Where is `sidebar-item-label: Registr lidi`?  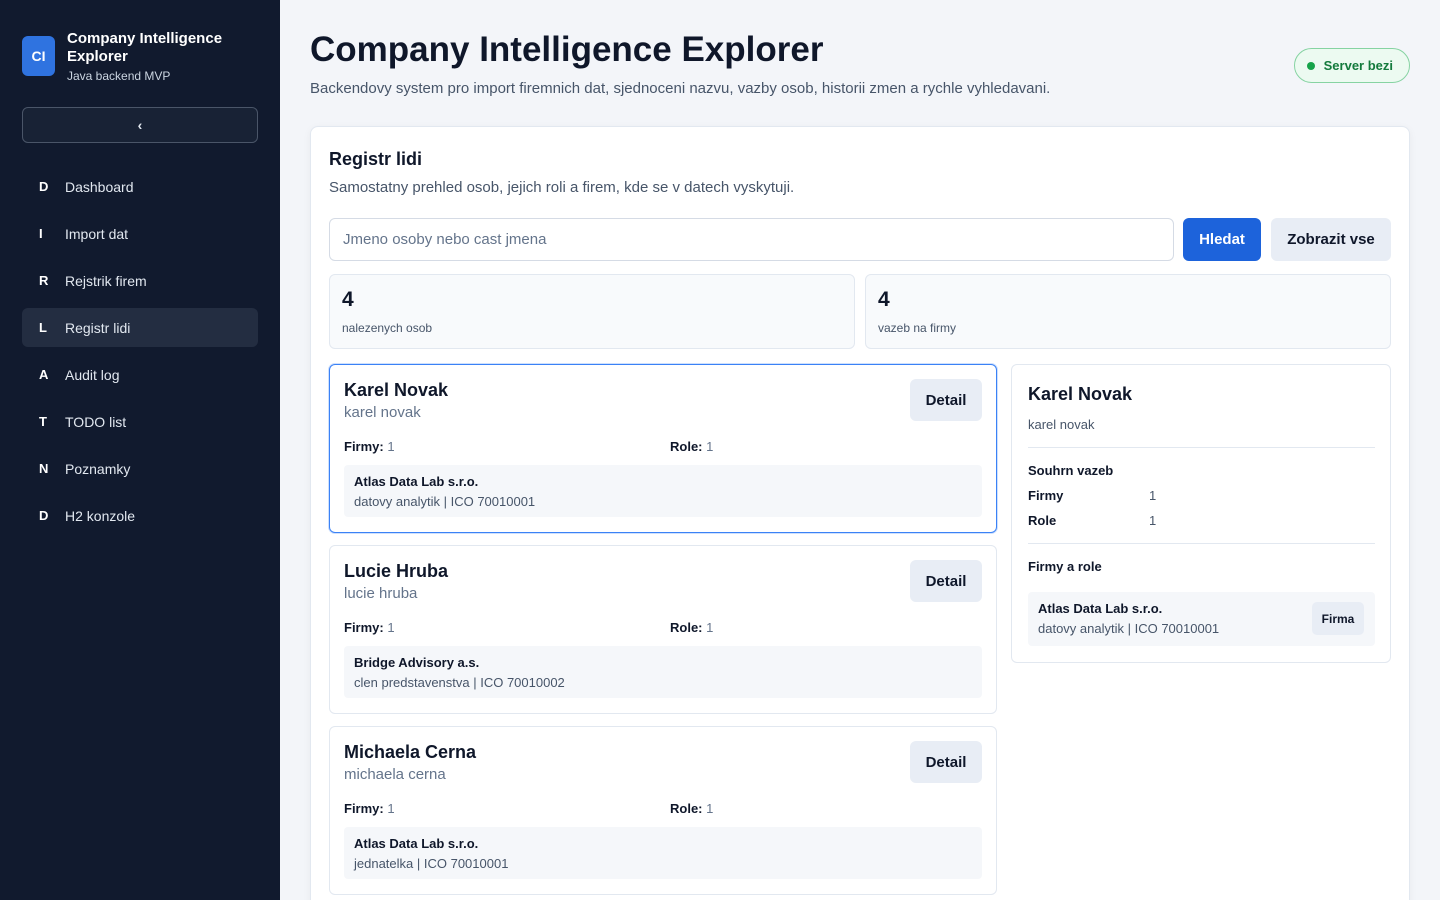
sidebar-item-label: Registr lidi is located at coordinates (98, 327).